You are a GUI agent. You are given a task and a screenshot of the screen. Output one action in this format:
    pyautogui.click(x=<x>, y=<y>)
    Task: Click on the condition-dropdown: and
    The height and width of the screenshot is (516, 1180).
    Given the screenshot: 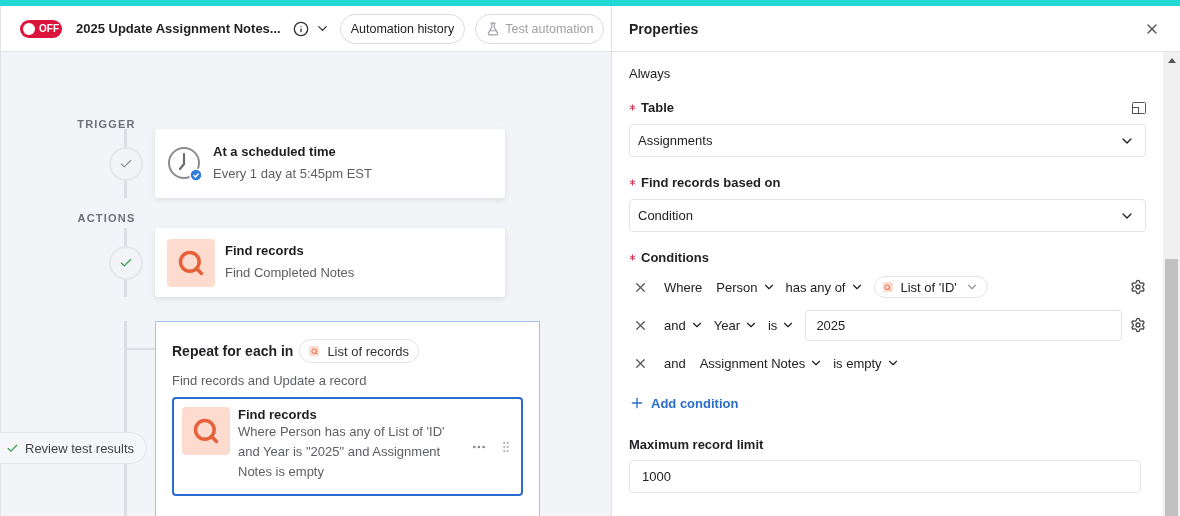 What is the action you would take?
    pyautogui.click(x=684, y=325)
    